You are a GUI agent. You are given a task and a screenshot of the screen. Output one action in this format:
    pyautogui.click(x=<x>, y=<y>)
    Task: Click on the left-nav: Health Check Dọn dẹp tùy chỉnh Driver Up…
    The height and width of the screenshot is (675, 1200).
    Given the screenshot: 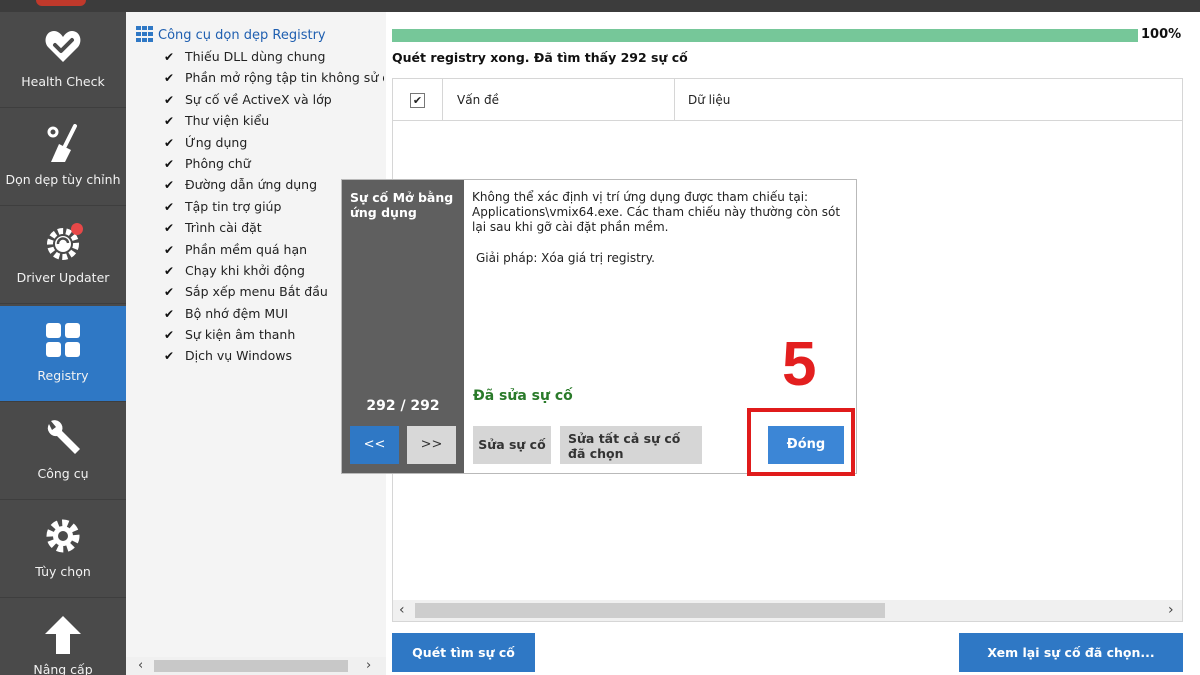 What is the action you would take?
    pyautogui.click(x=63, y=343)
    